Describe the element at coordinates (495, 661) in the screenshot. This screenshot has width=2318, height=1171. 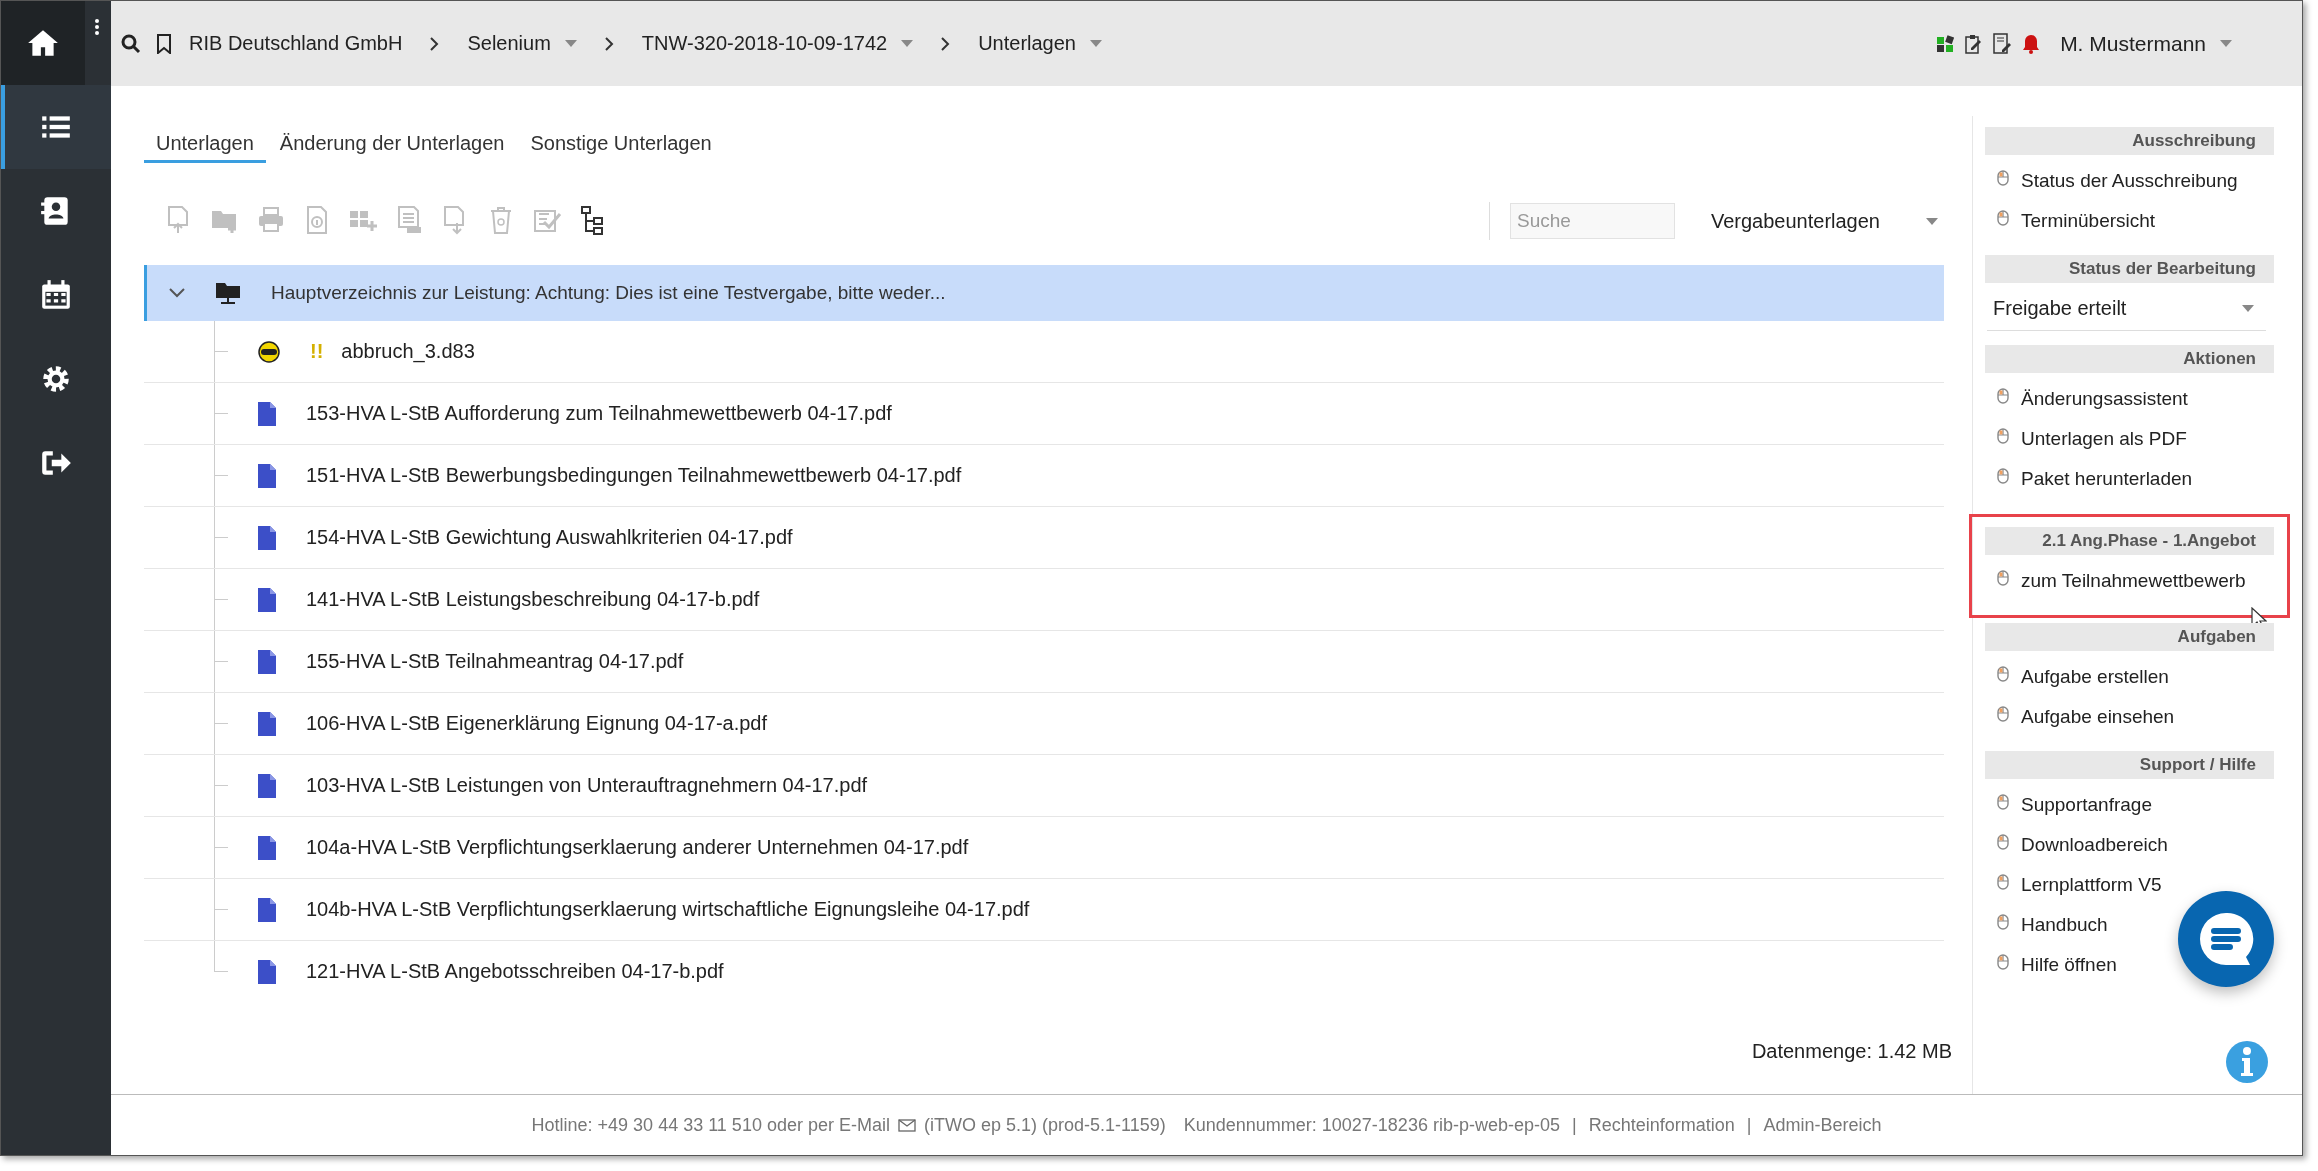
I see `file-name: 155-HVA L-StB Teilnahmeantrag 04-17.pdf` at that location.